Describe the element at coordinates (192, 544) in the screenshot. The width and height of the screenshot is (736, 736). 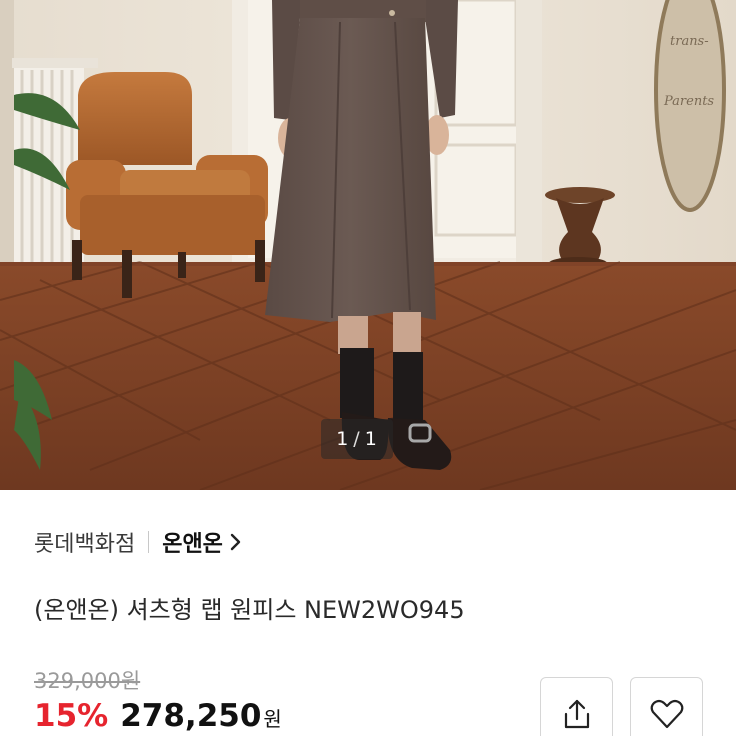
I see `brand-name: 온앤온` at that location.